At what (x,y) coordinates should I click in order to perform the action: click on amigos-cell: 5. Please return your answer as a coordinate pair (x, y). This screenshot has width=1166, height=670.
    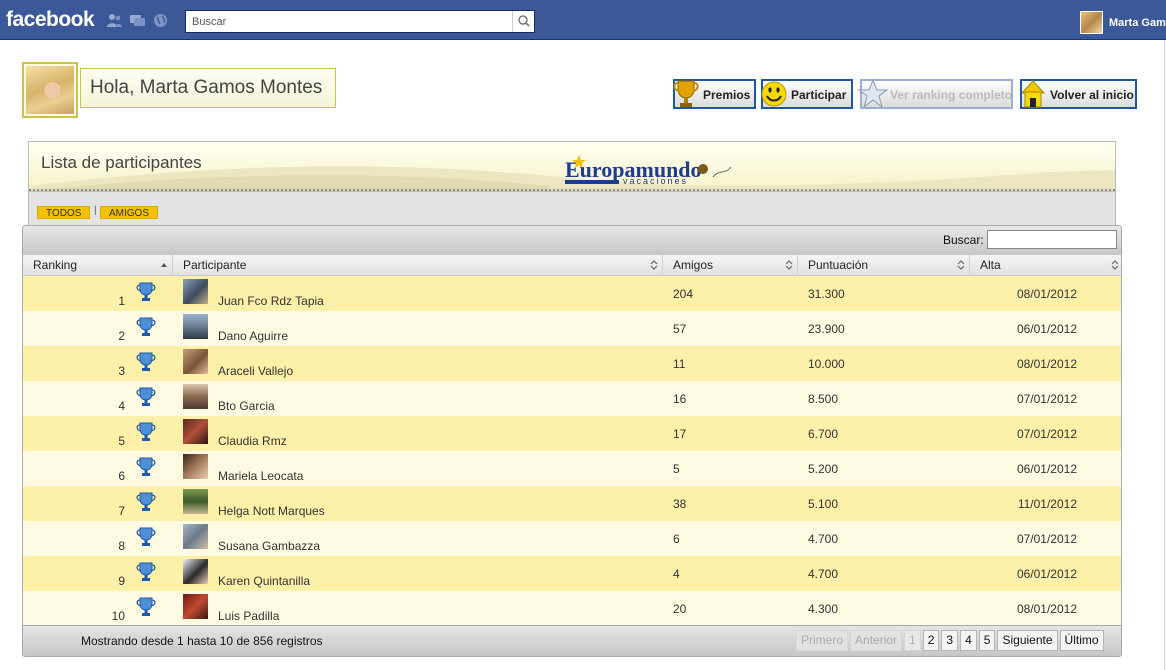
    Looking at the image, I should click on (676, 469).